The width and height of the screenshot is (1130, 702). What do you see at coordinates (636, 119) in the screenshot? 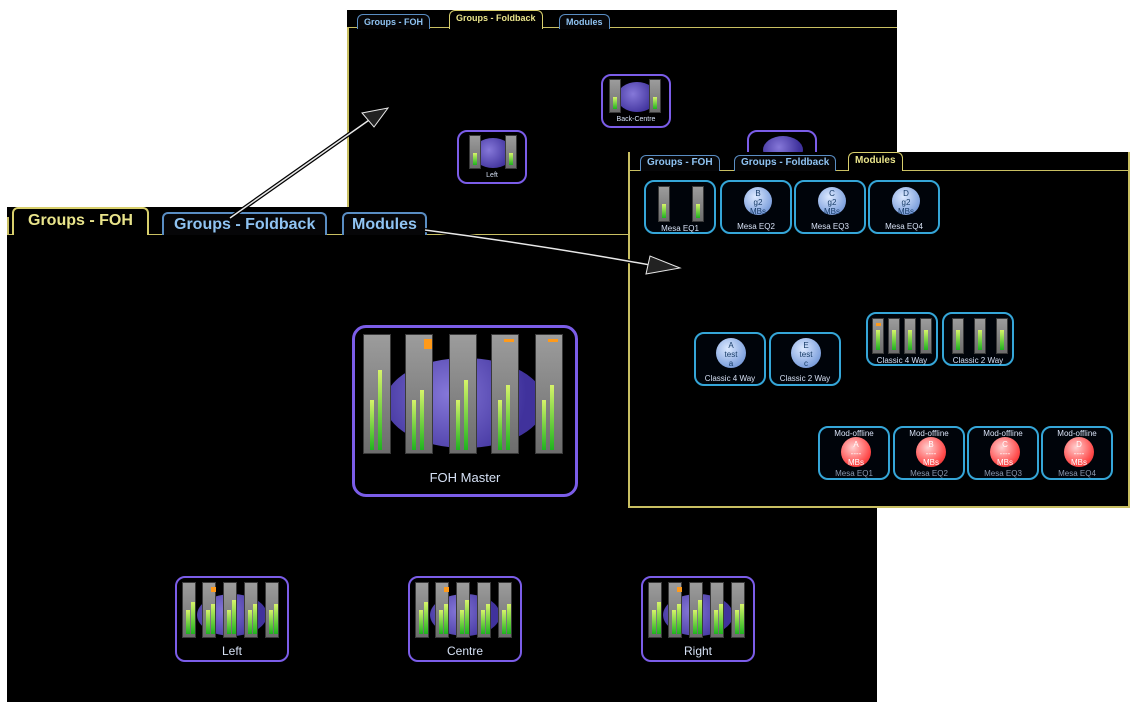
I see `group-label: Back-Centre` at bounding box center [636, 119].